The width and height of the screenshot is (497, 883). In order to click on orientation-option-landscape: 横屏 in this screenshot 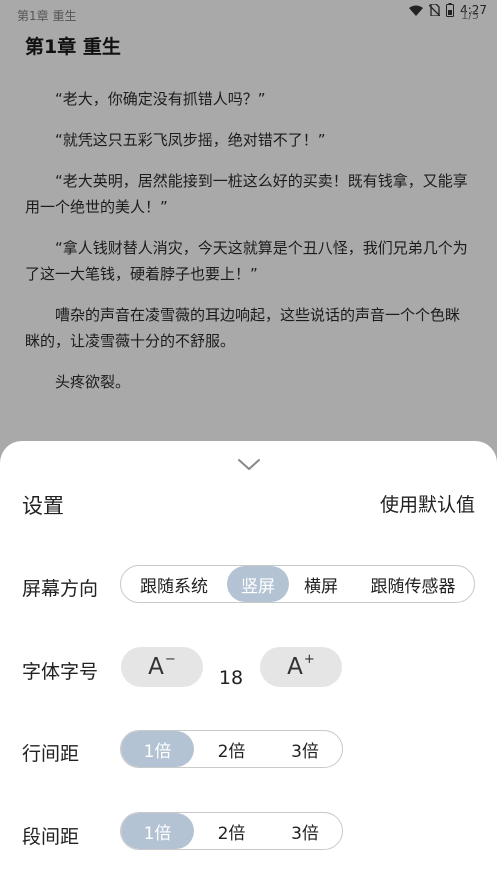, I will do `click(321, 584)`.